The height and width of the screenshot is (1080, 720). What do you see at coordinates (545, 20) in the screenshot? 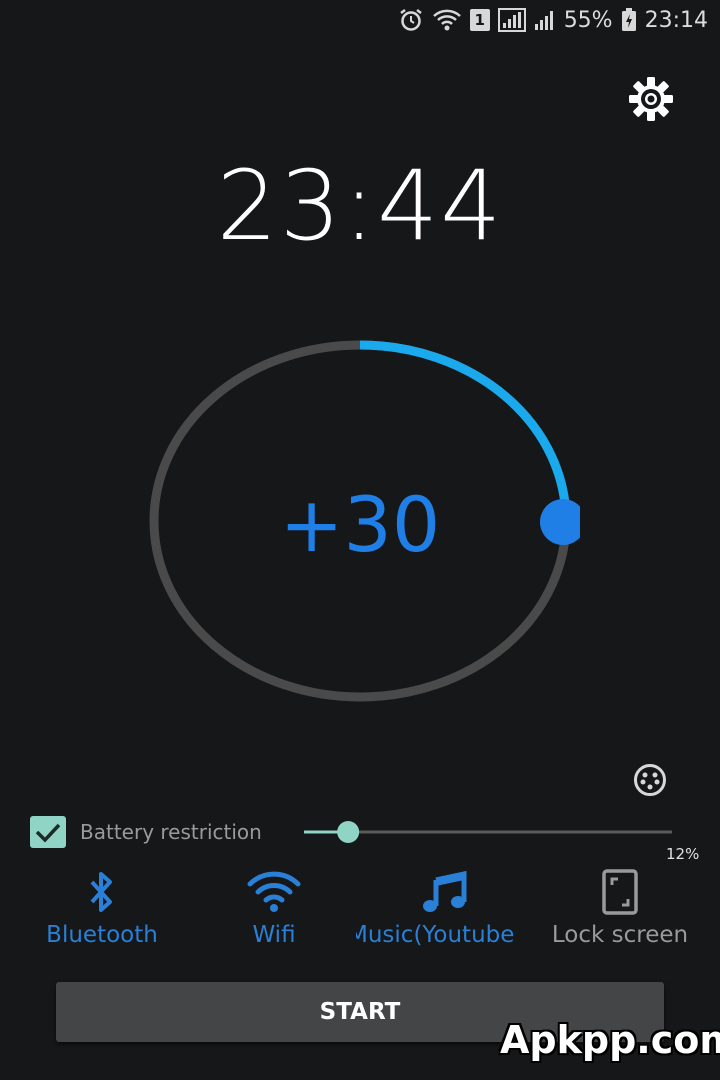
I see `signal-icon-secondary` at bounding box center [545, 20].